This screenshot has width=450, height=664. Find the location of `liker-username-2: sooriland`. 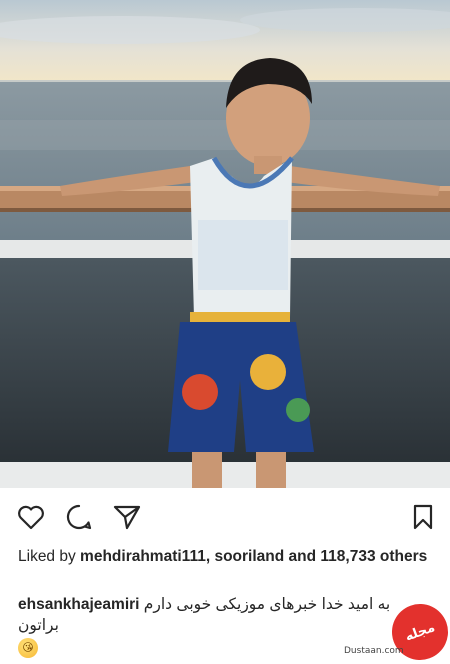

liker-username-2: sooriland is located at coordinates (249, 556).